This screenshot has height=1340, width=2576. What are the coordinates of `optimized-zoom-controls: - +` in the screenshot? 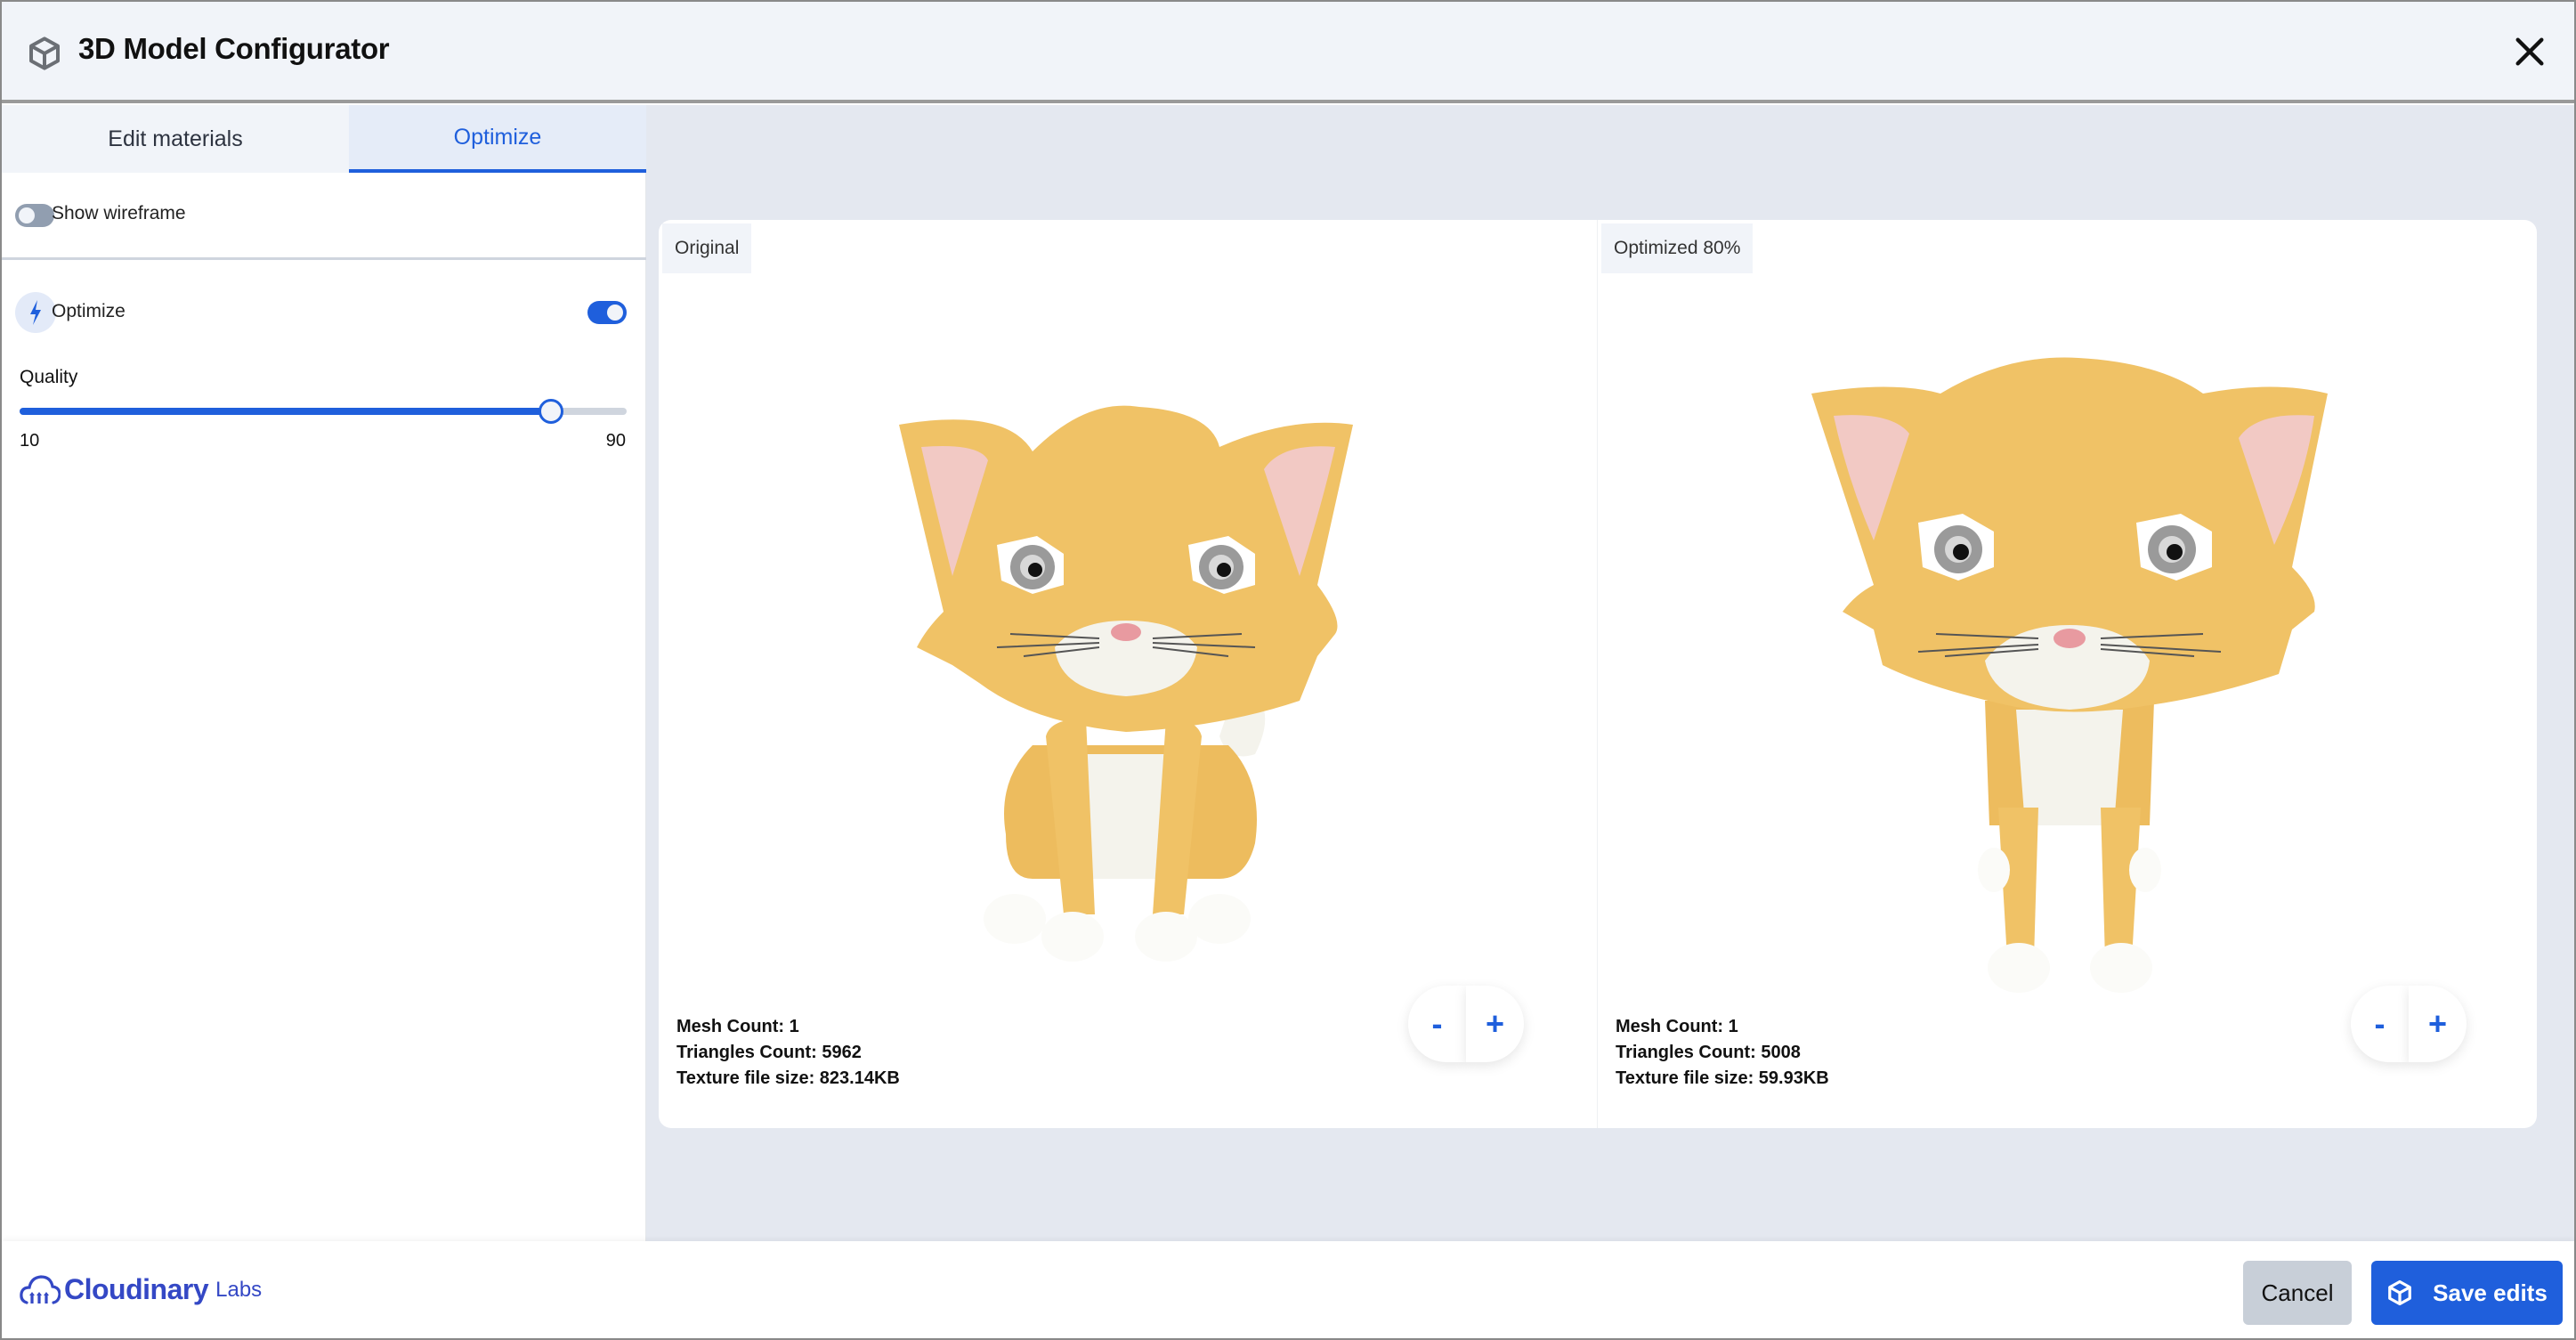 It's located at (2409, 1024).